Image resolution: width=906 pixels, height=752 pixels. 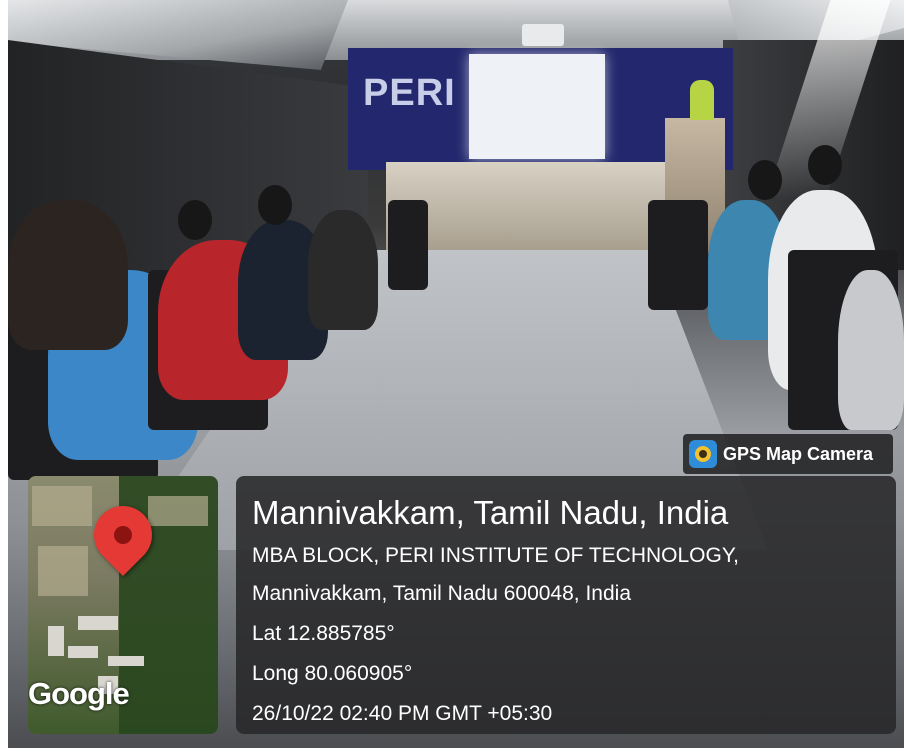 I want to click on speaker, so click(x=702, y=100).